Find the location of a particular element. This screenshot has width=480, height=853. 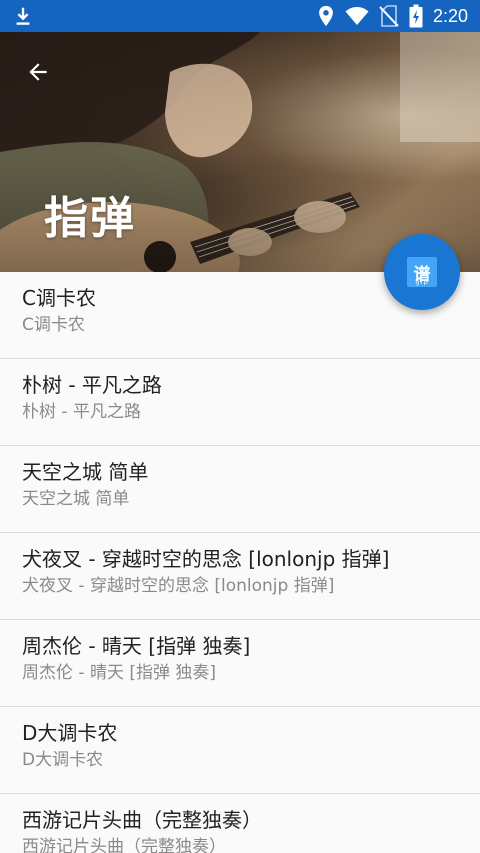

list-item: 朴树 - 平凡之路 朴树 - 平凡之路 is located at coordinates (240, 402).